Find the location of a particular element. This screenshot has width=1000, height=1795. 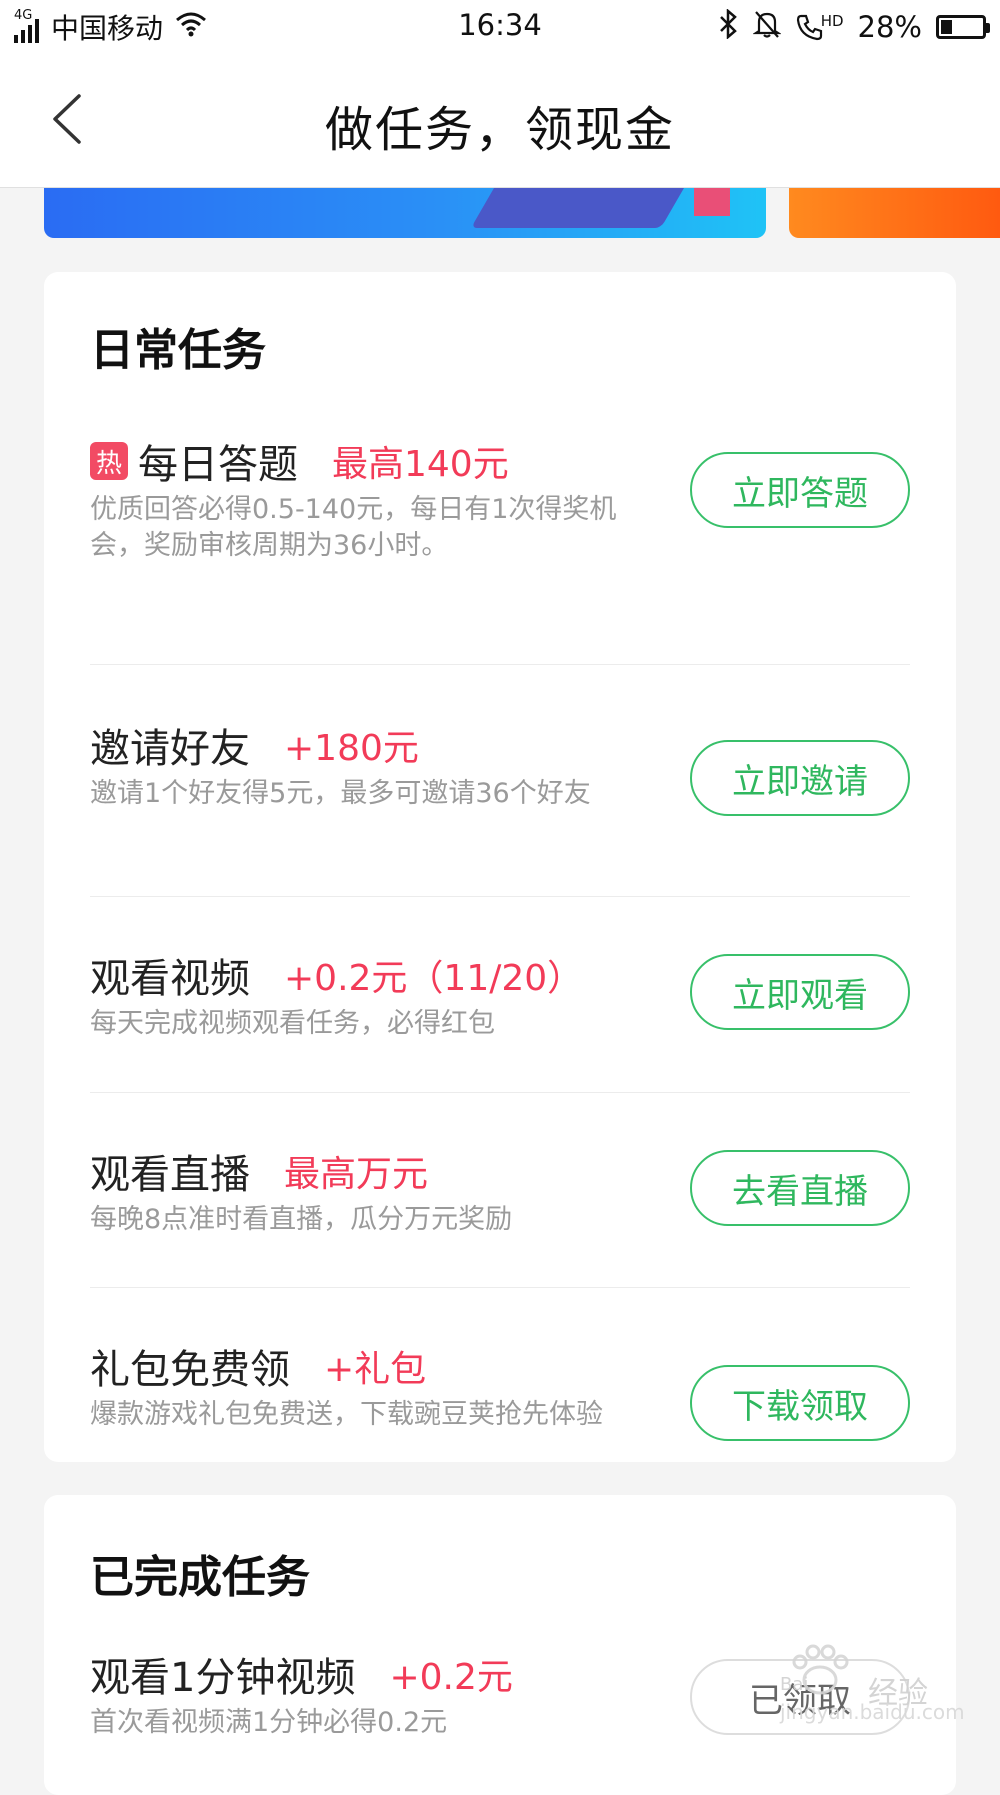

section-title-daily: 日常任务 is located at coordinates (178, 350).